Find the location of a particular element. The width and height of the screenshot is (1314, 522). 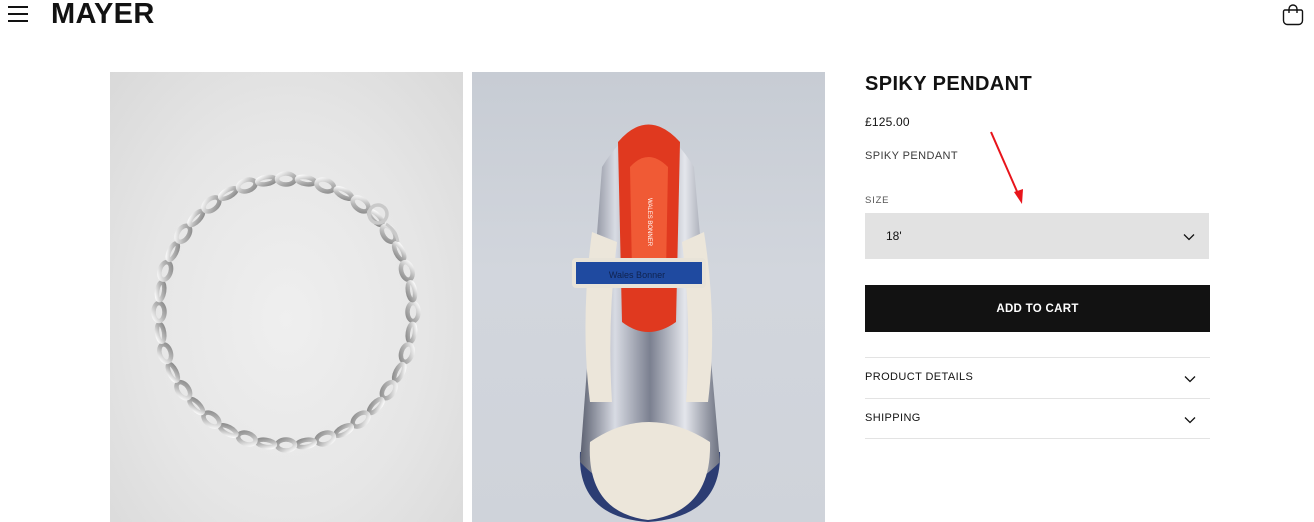

annotation-arrow-icon is located at coordinates (1006, 167).